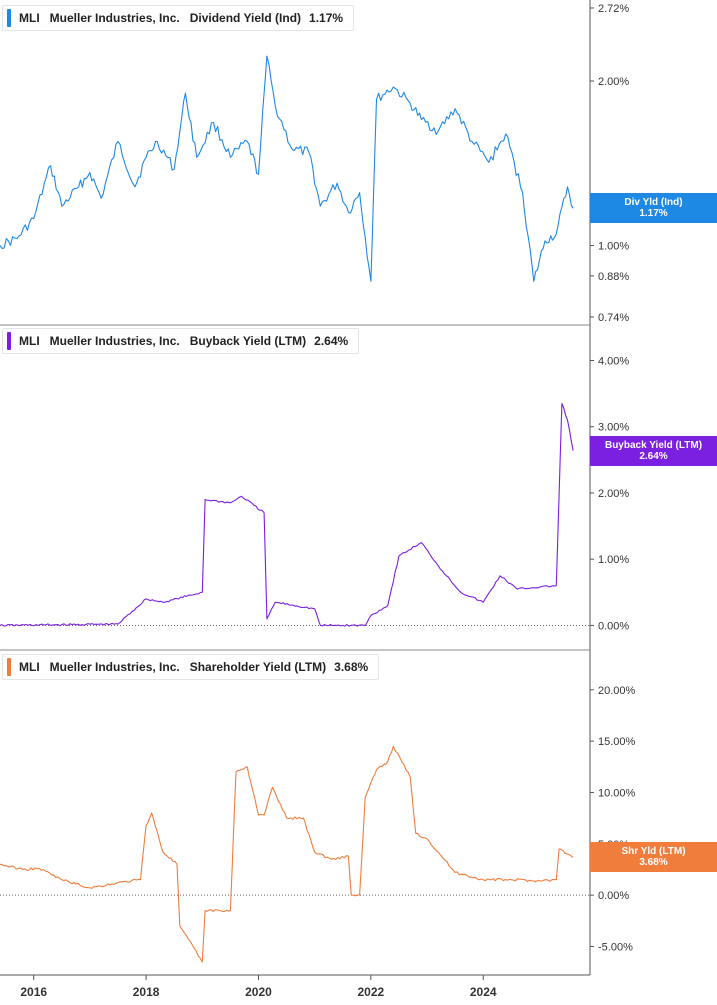 Image resolution: width=717 pixels, height=1005 pixels. Describe the element at coordinates (613, 428) in the screenshot. I see `y-tick-label: 3.00%` at that location.